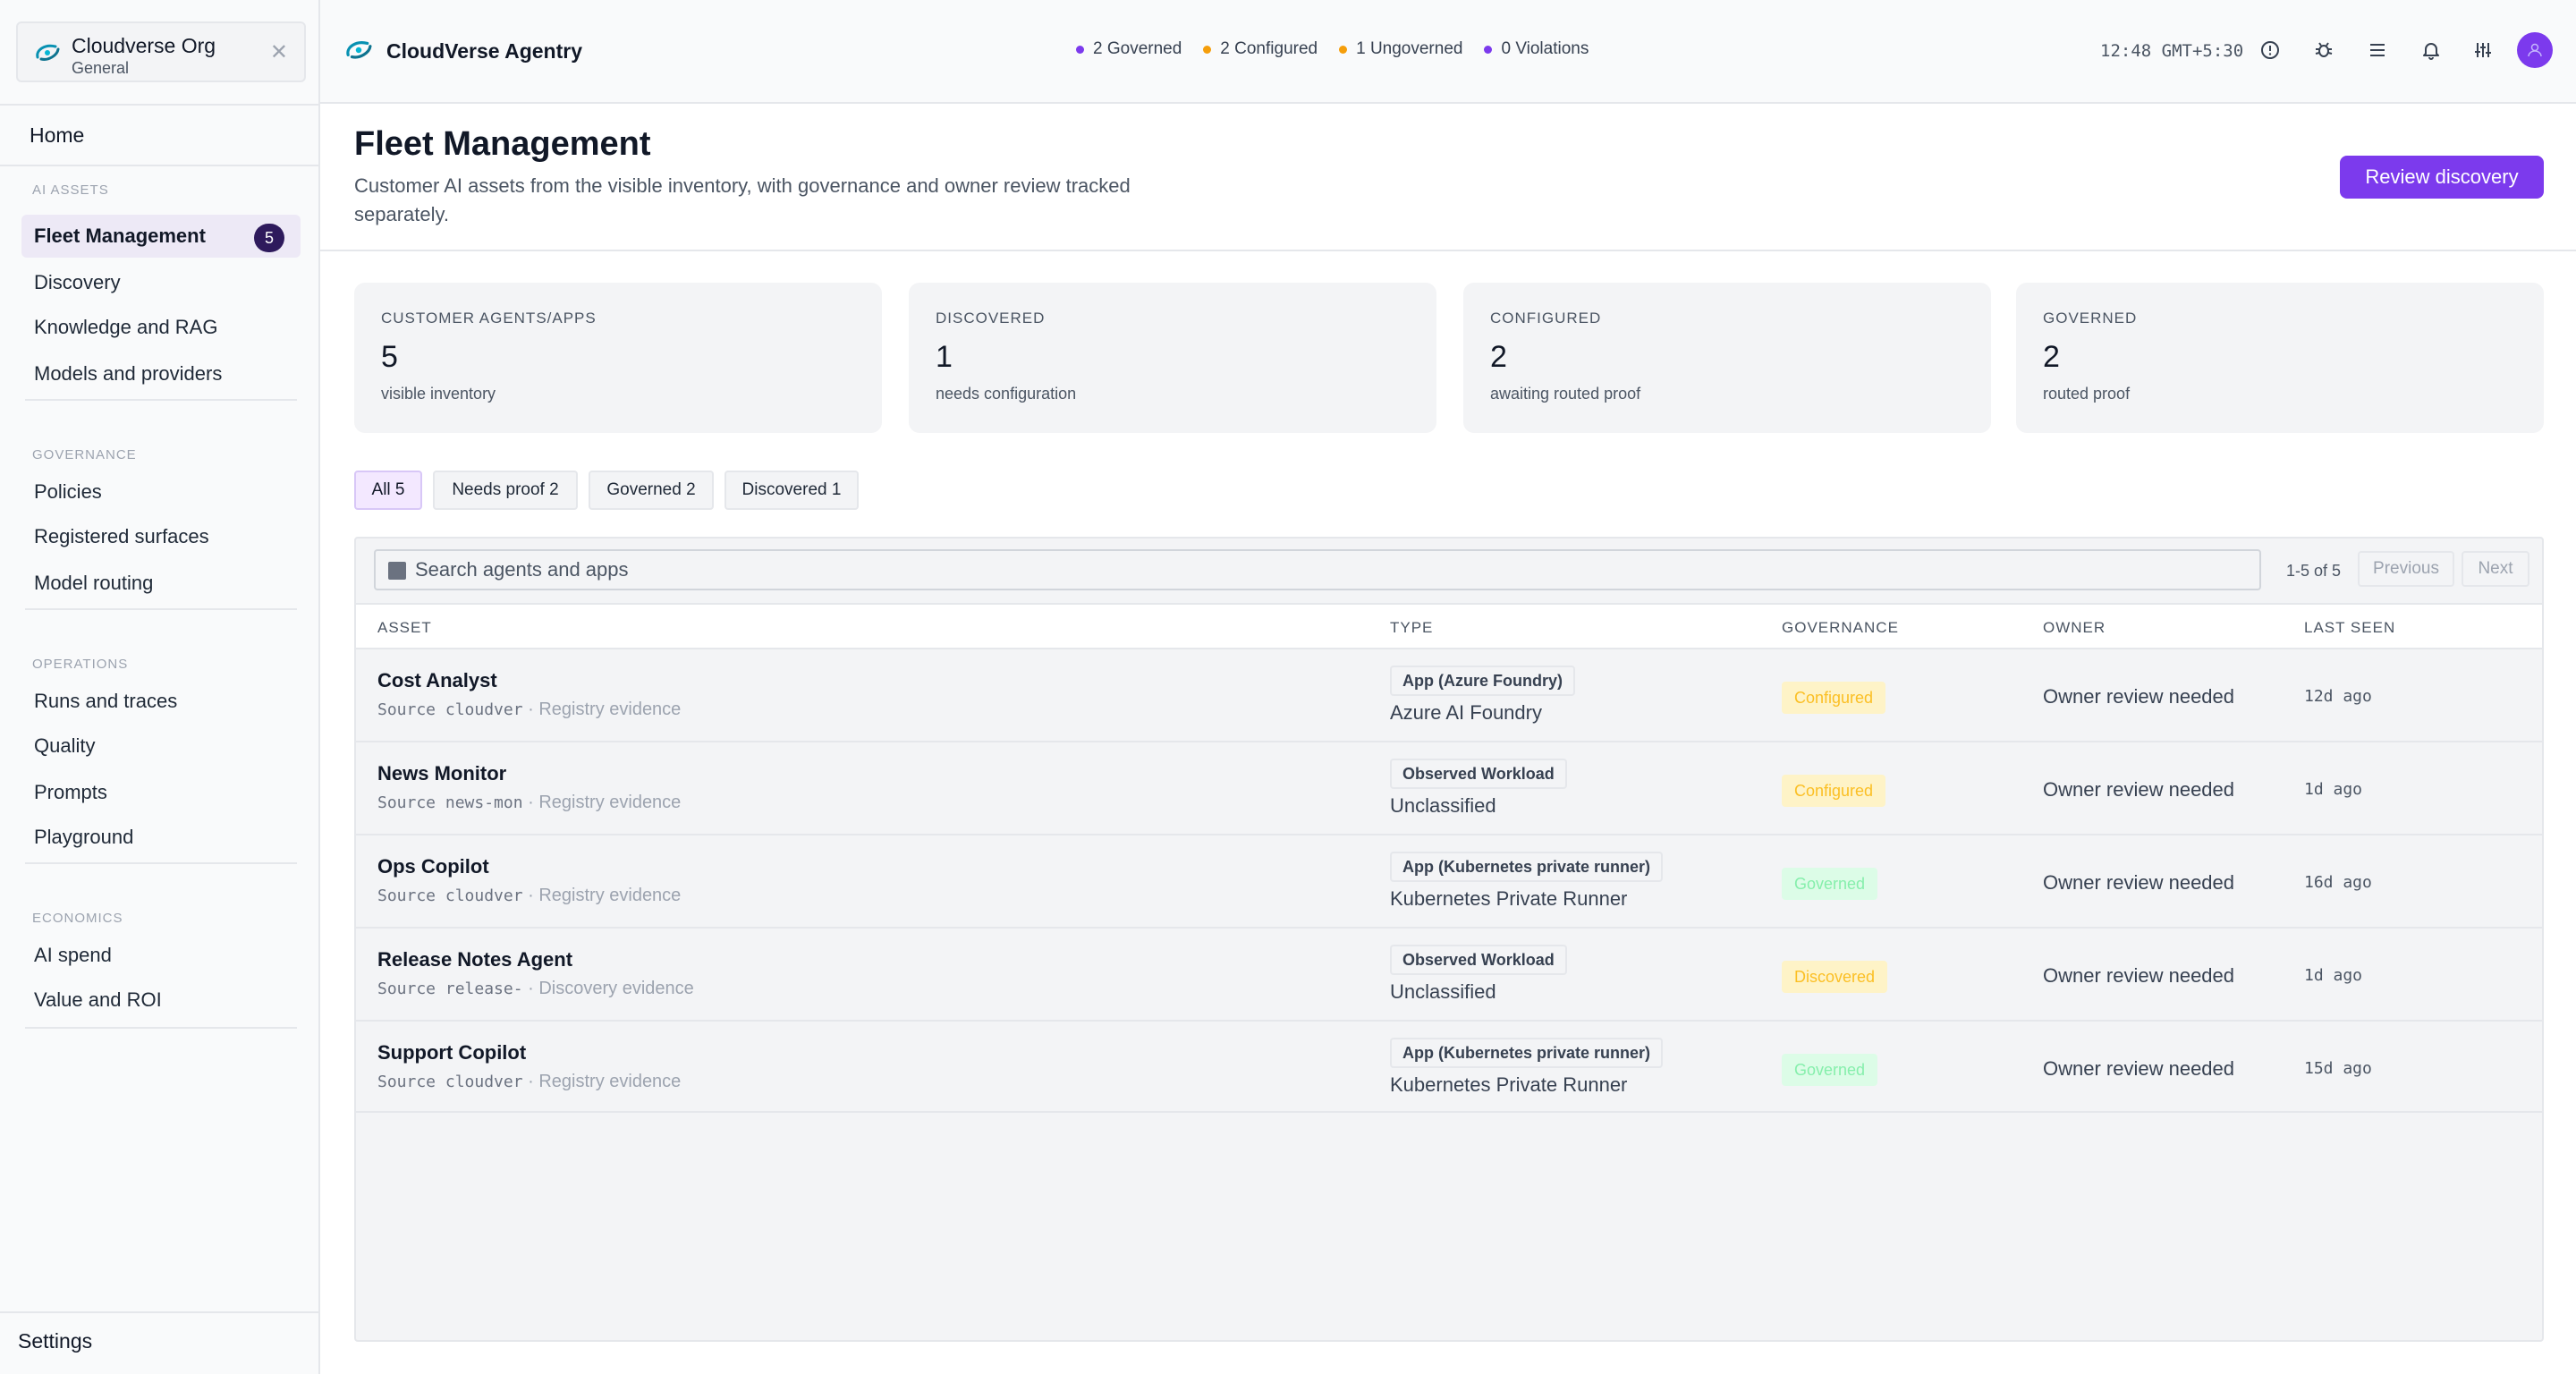 Image resolution: width=2576 pixels, height=1374 pixels. Describe the element at coordinates (1327, 569) in the screenshot. I see `search-input` at that location.